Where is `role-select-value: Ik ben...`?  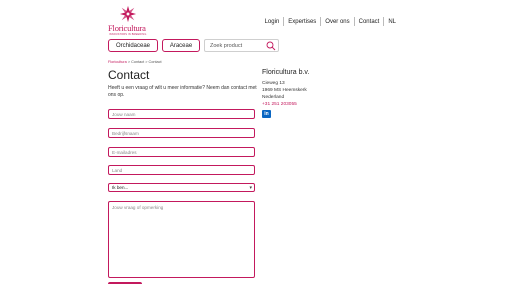 role-select-value: Ik ben... is located at coordinates (120, 187).